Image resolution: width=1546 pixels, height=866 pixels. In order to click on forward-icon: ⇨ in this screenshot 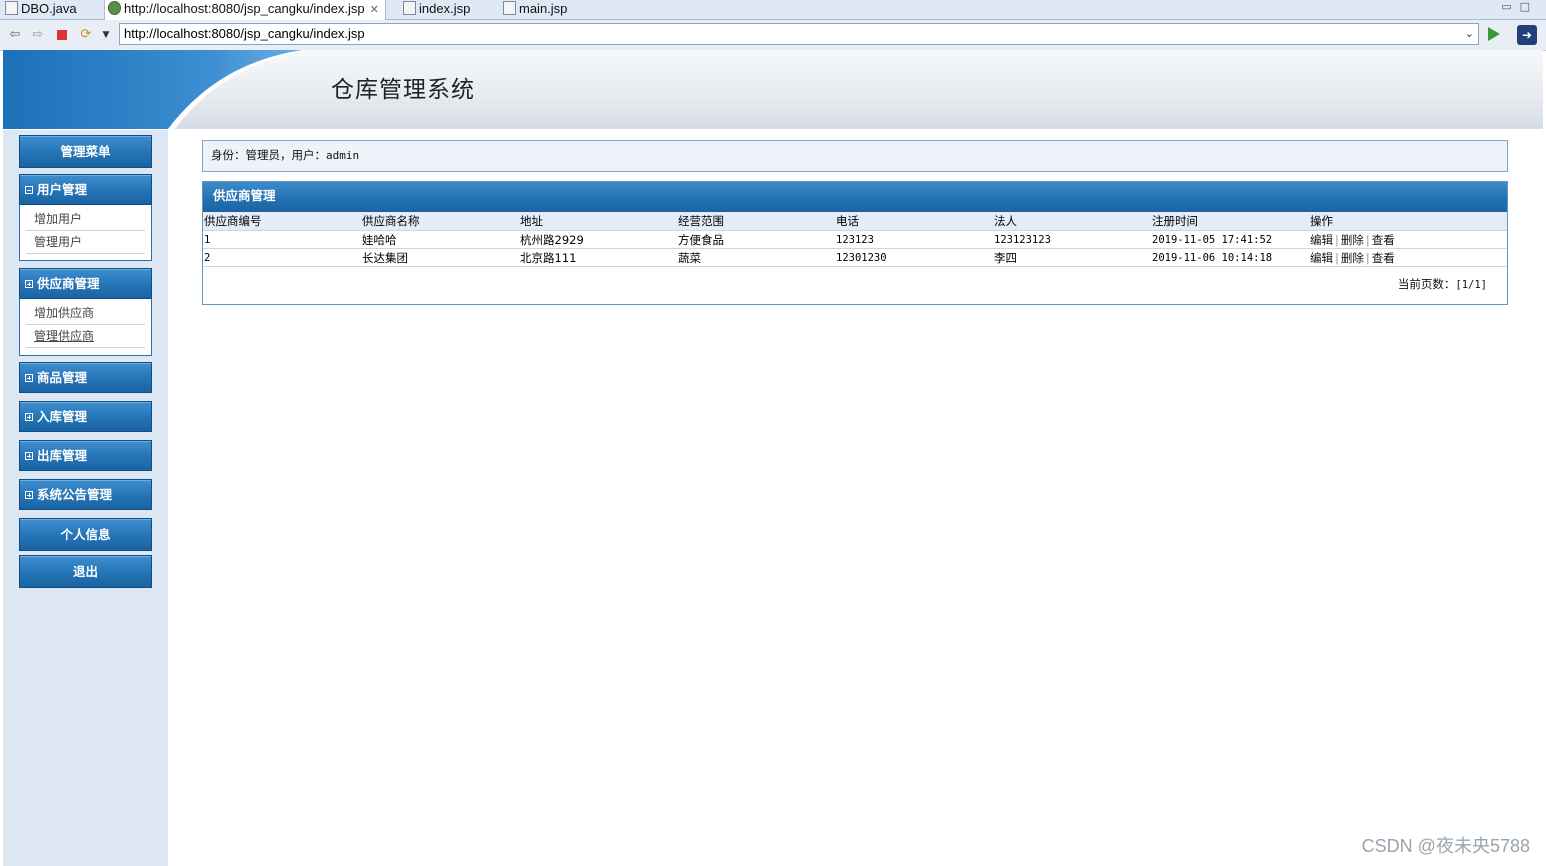, I will do `click(38, 35)`.